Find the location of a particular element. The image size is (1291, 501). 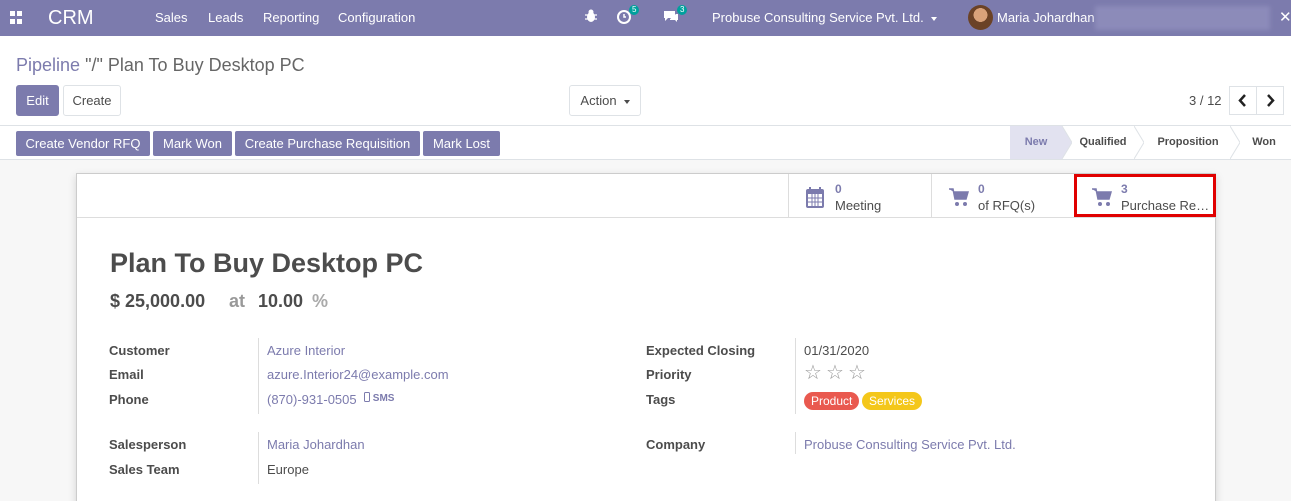

calendar-icon is located at coordinates (815, 197).